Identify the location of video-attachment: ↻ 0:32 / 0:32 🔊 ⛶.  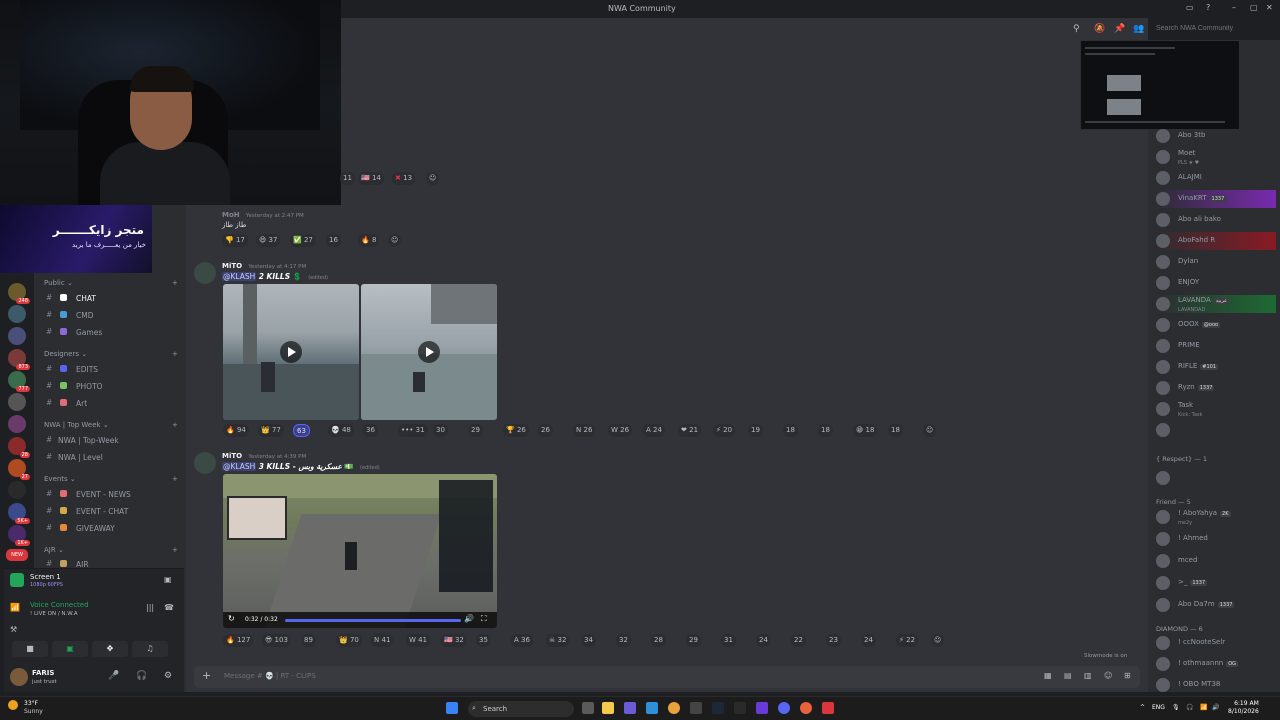
(360, 551).